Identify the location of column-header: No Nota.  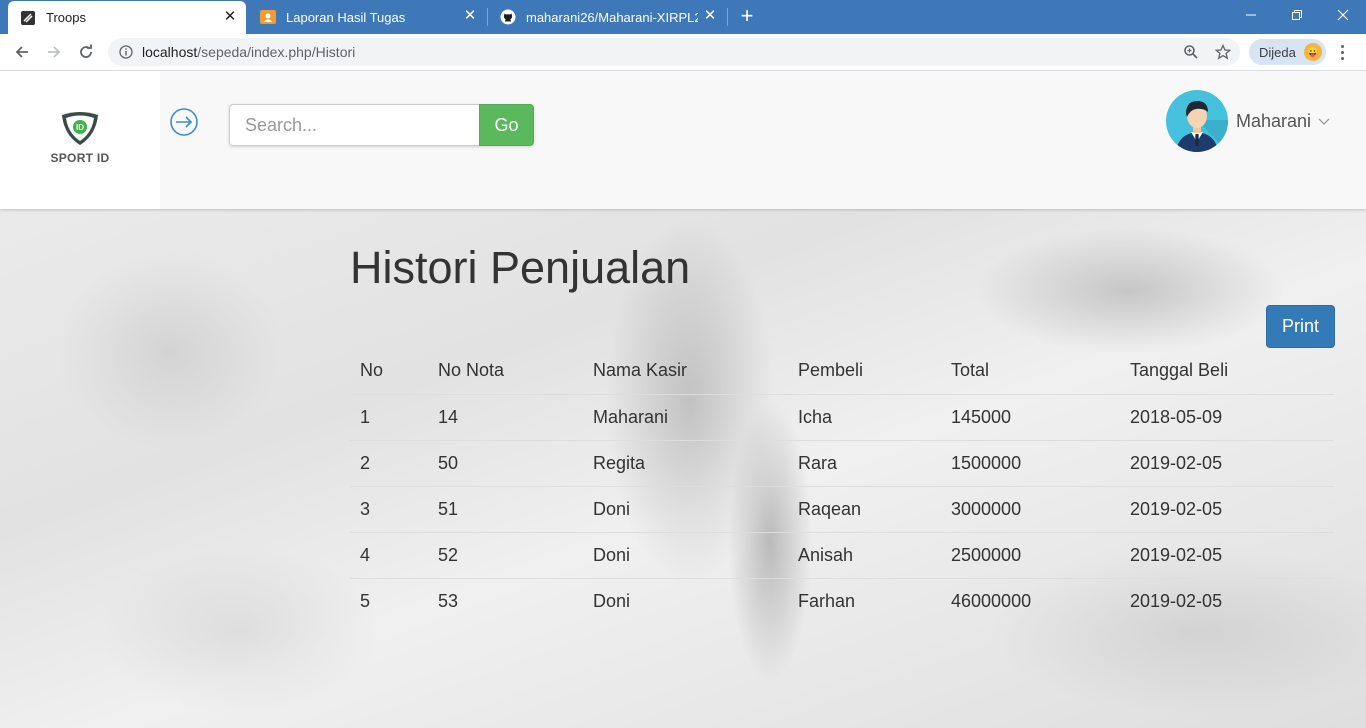
(505, 371).